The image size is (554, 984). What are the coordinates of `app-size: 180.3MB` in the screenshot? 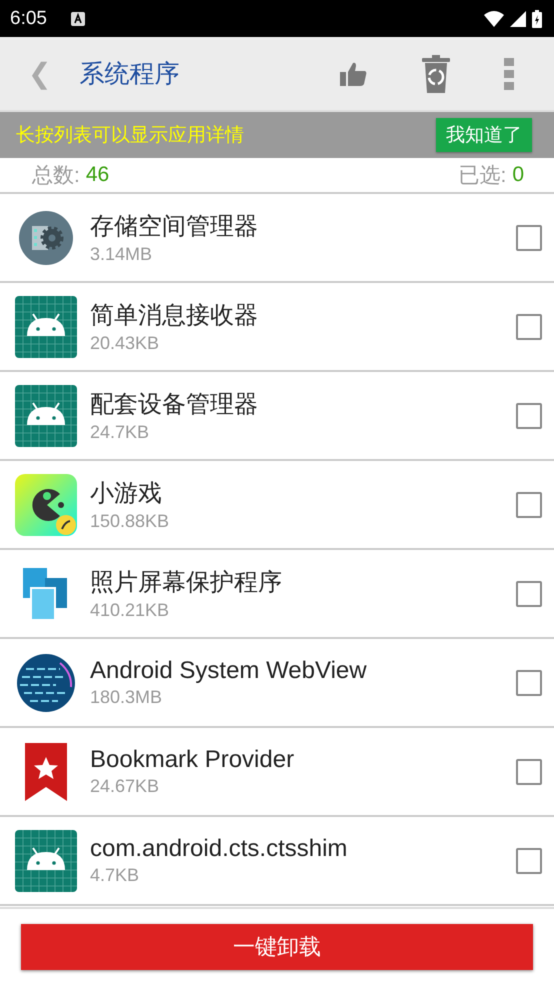 It's located at (127, 697).